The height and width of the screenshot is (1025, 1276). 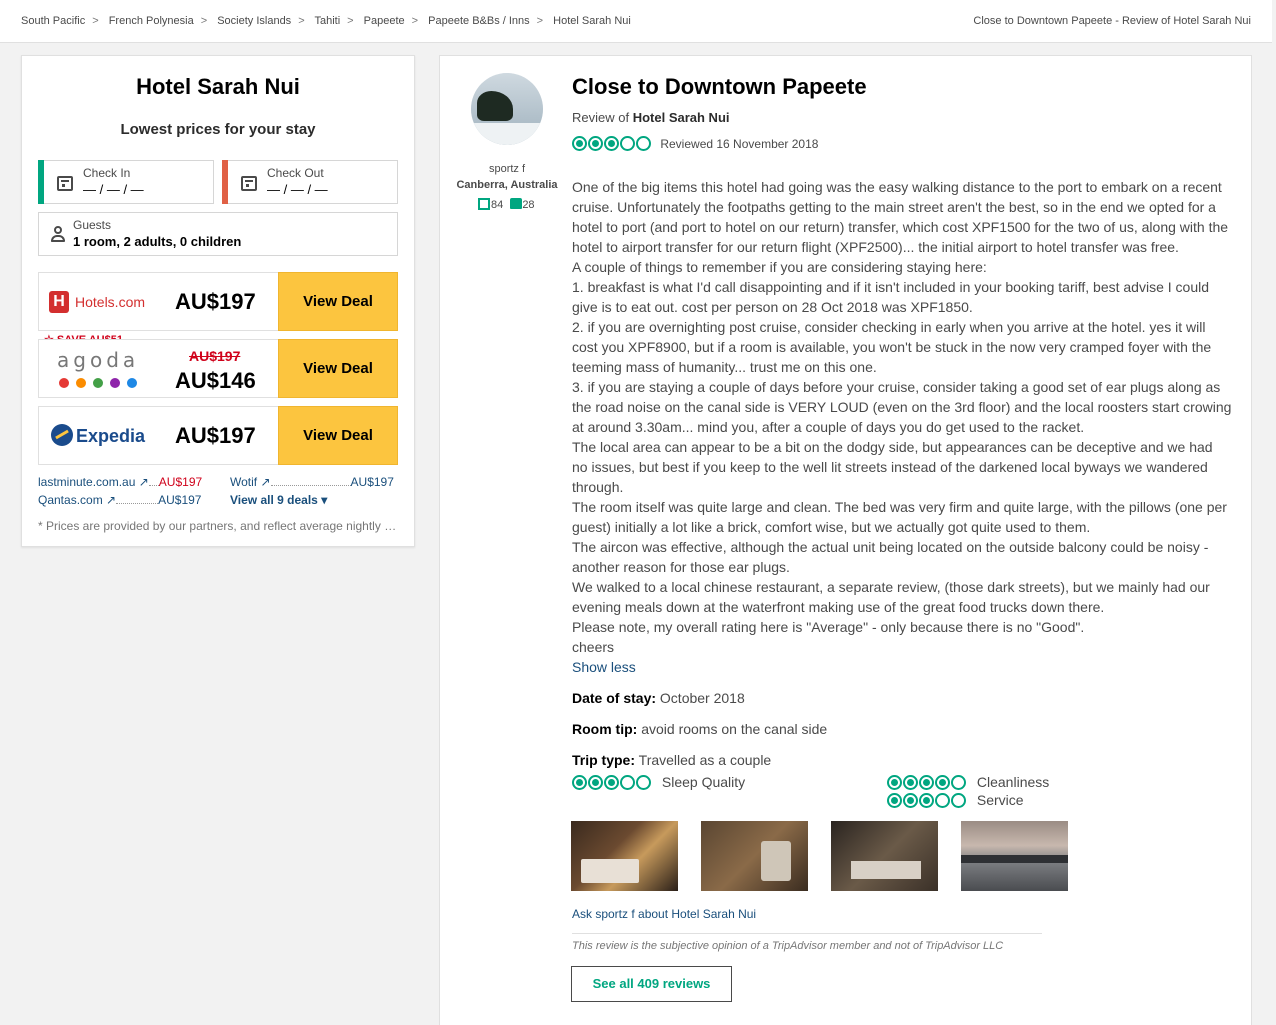 What do you see at coordinates (254, 21) in the screenshot?
I see `breadcrumb-item-society-islands: Society Islands` at bounding box center [254, 21].